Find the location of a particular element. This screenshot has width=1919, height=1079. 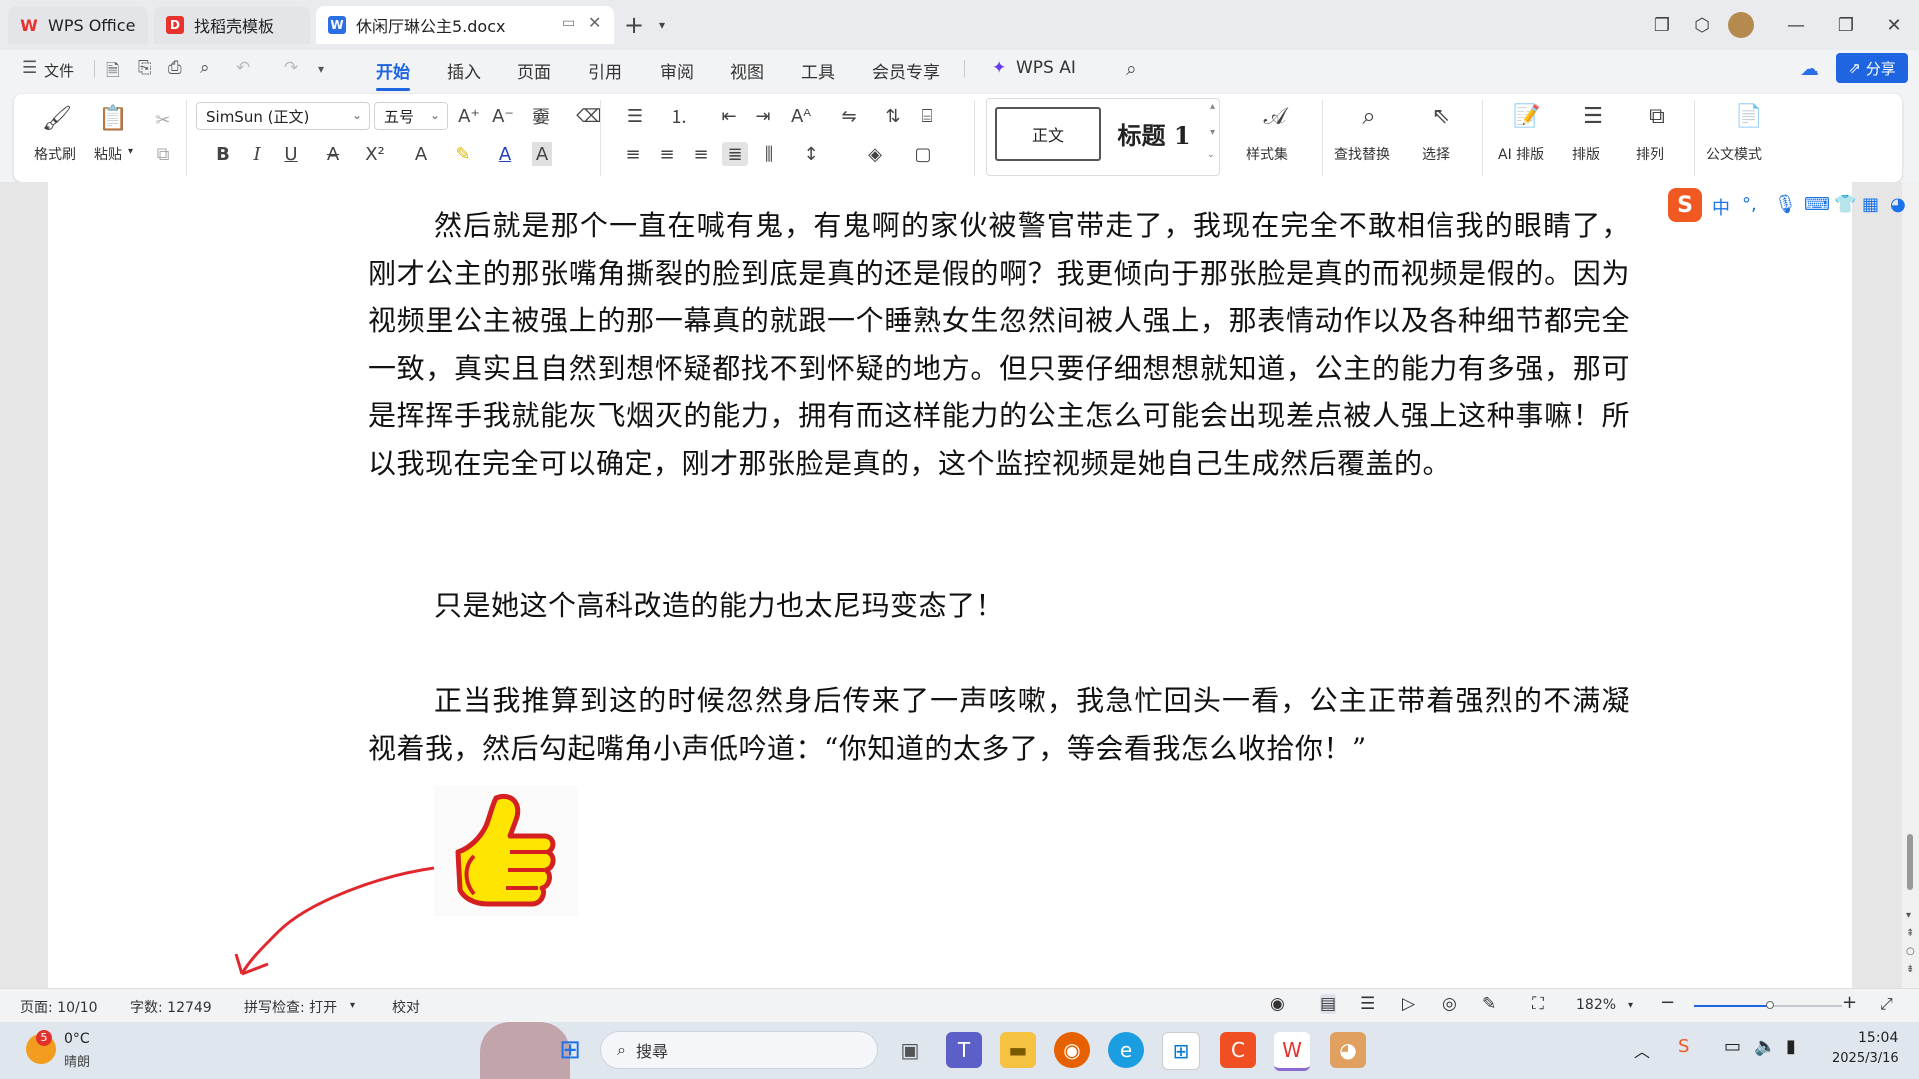

shiba-app-icon: ◕ is located at coordinates (1348, 1050).